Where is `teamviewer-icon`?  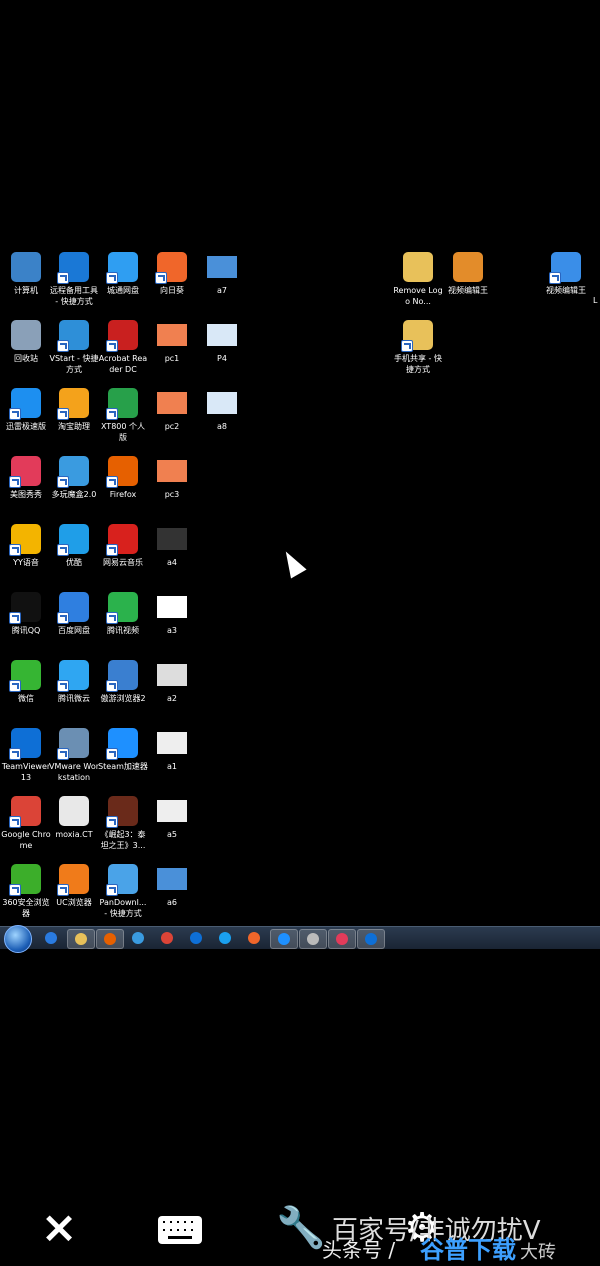 teamviewer-icon is located at coordinates (73, 268).